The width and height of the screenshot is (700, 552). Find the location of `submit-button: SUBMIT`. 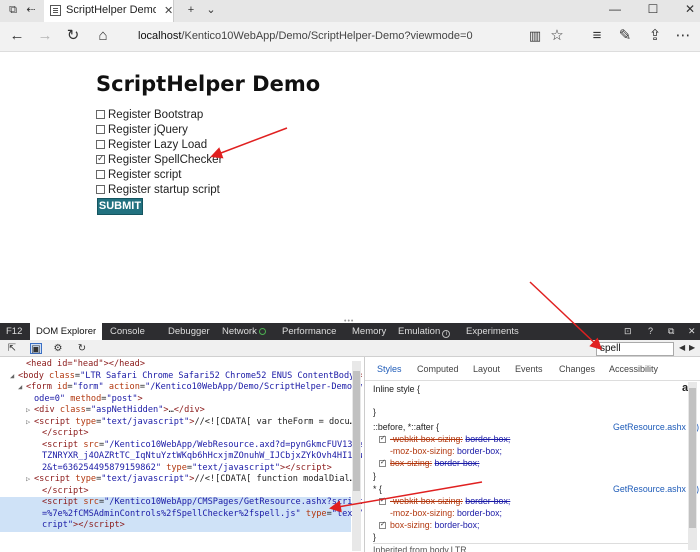

submit-button: SUBMIT is located at coordinates (120, 206).